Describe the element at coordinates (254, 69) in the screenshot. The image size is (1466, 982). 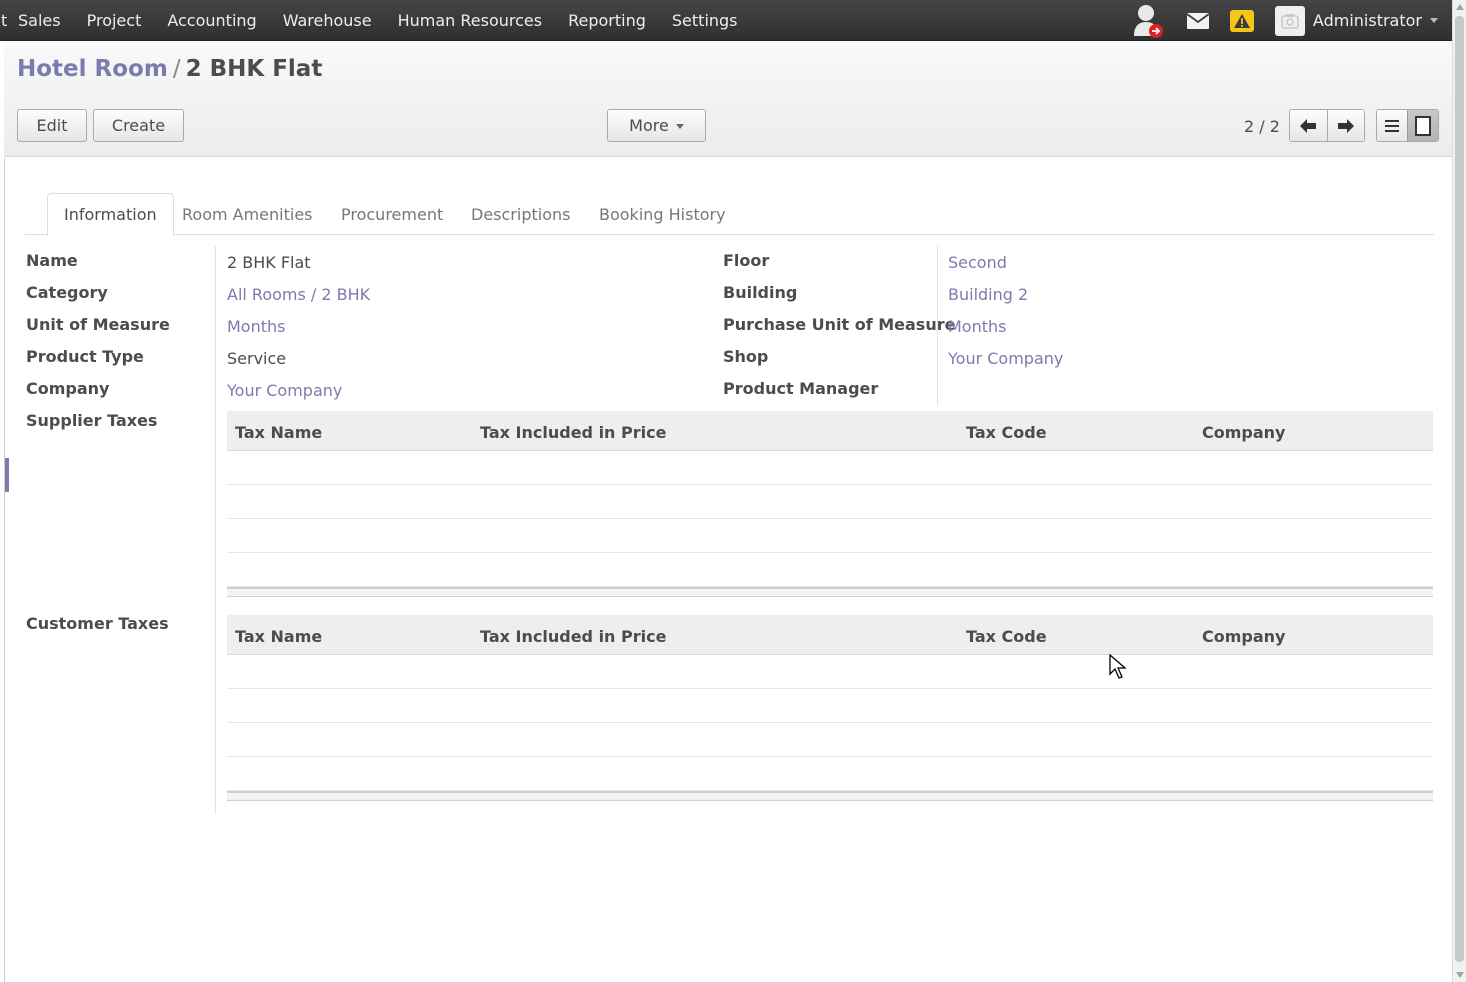
I see `breadcrumb-current: 2 BHK Flat` at that location.